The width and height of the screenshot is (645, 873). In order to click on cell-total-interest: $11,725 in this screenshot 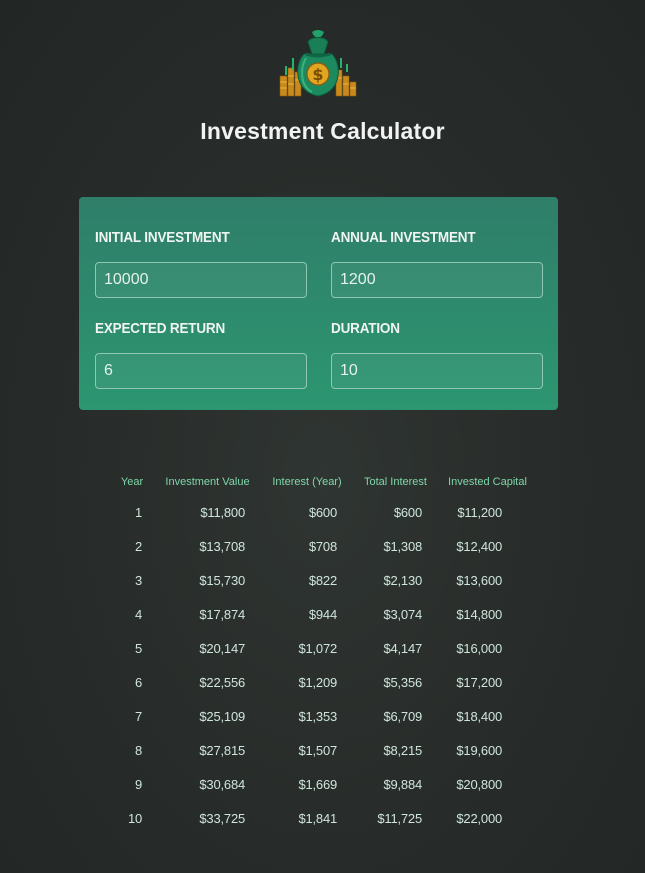, I will do `click(399, 818)`.